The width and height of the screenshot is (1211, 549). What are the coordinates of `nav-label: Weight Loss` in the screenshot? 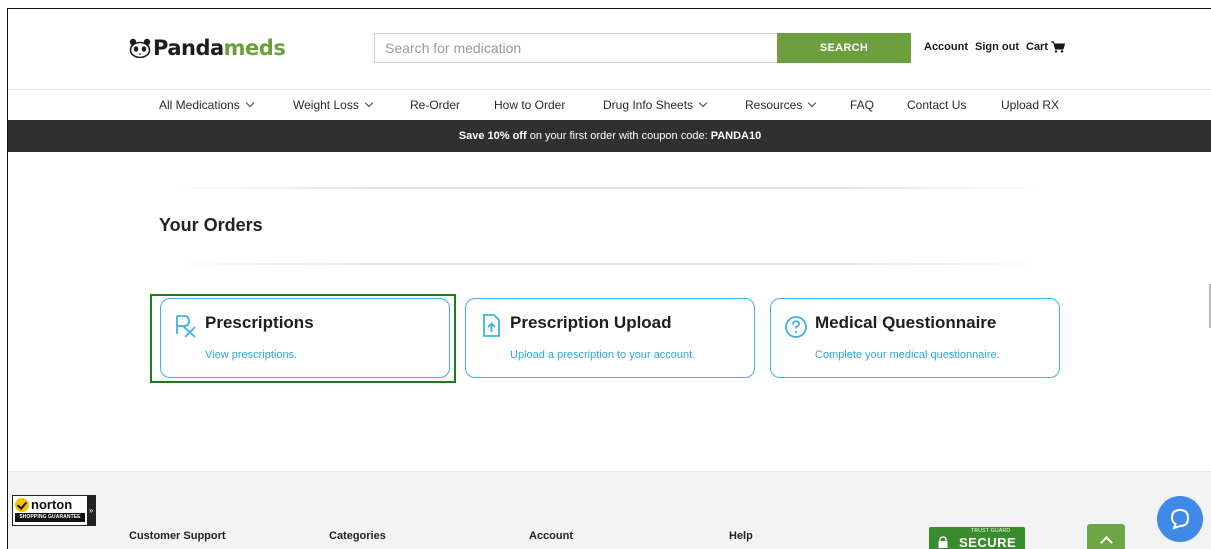 It's located at (326, 105).